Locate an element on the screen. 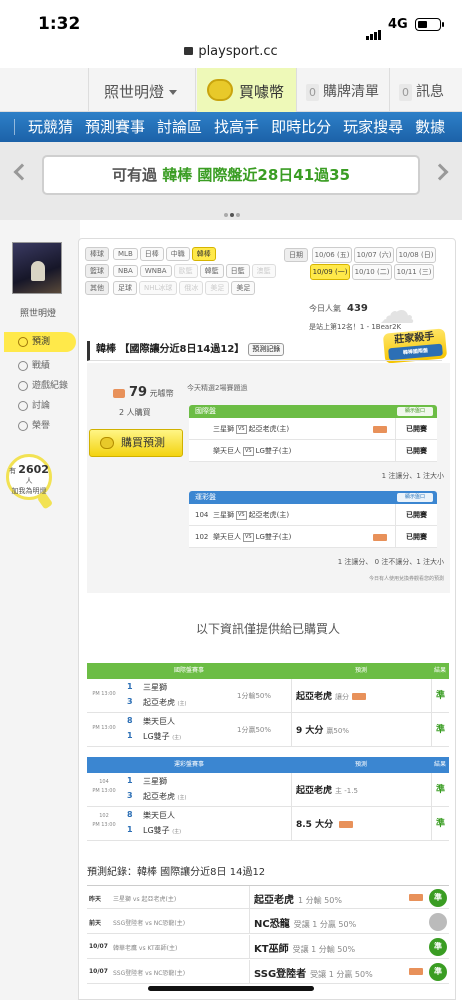 This screenshot has width=462, height=1000. nav-item-predict: 預測賽事 is located at coordinates (115, 127).